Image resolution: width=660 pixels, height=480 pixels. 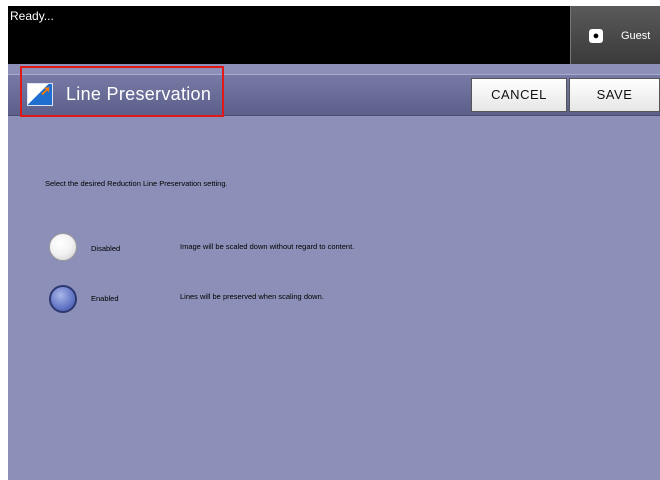 What do you see at coordinates (63, 247) in the screenshot?
I see `disabled-radio` at bounding box center [63, 247].